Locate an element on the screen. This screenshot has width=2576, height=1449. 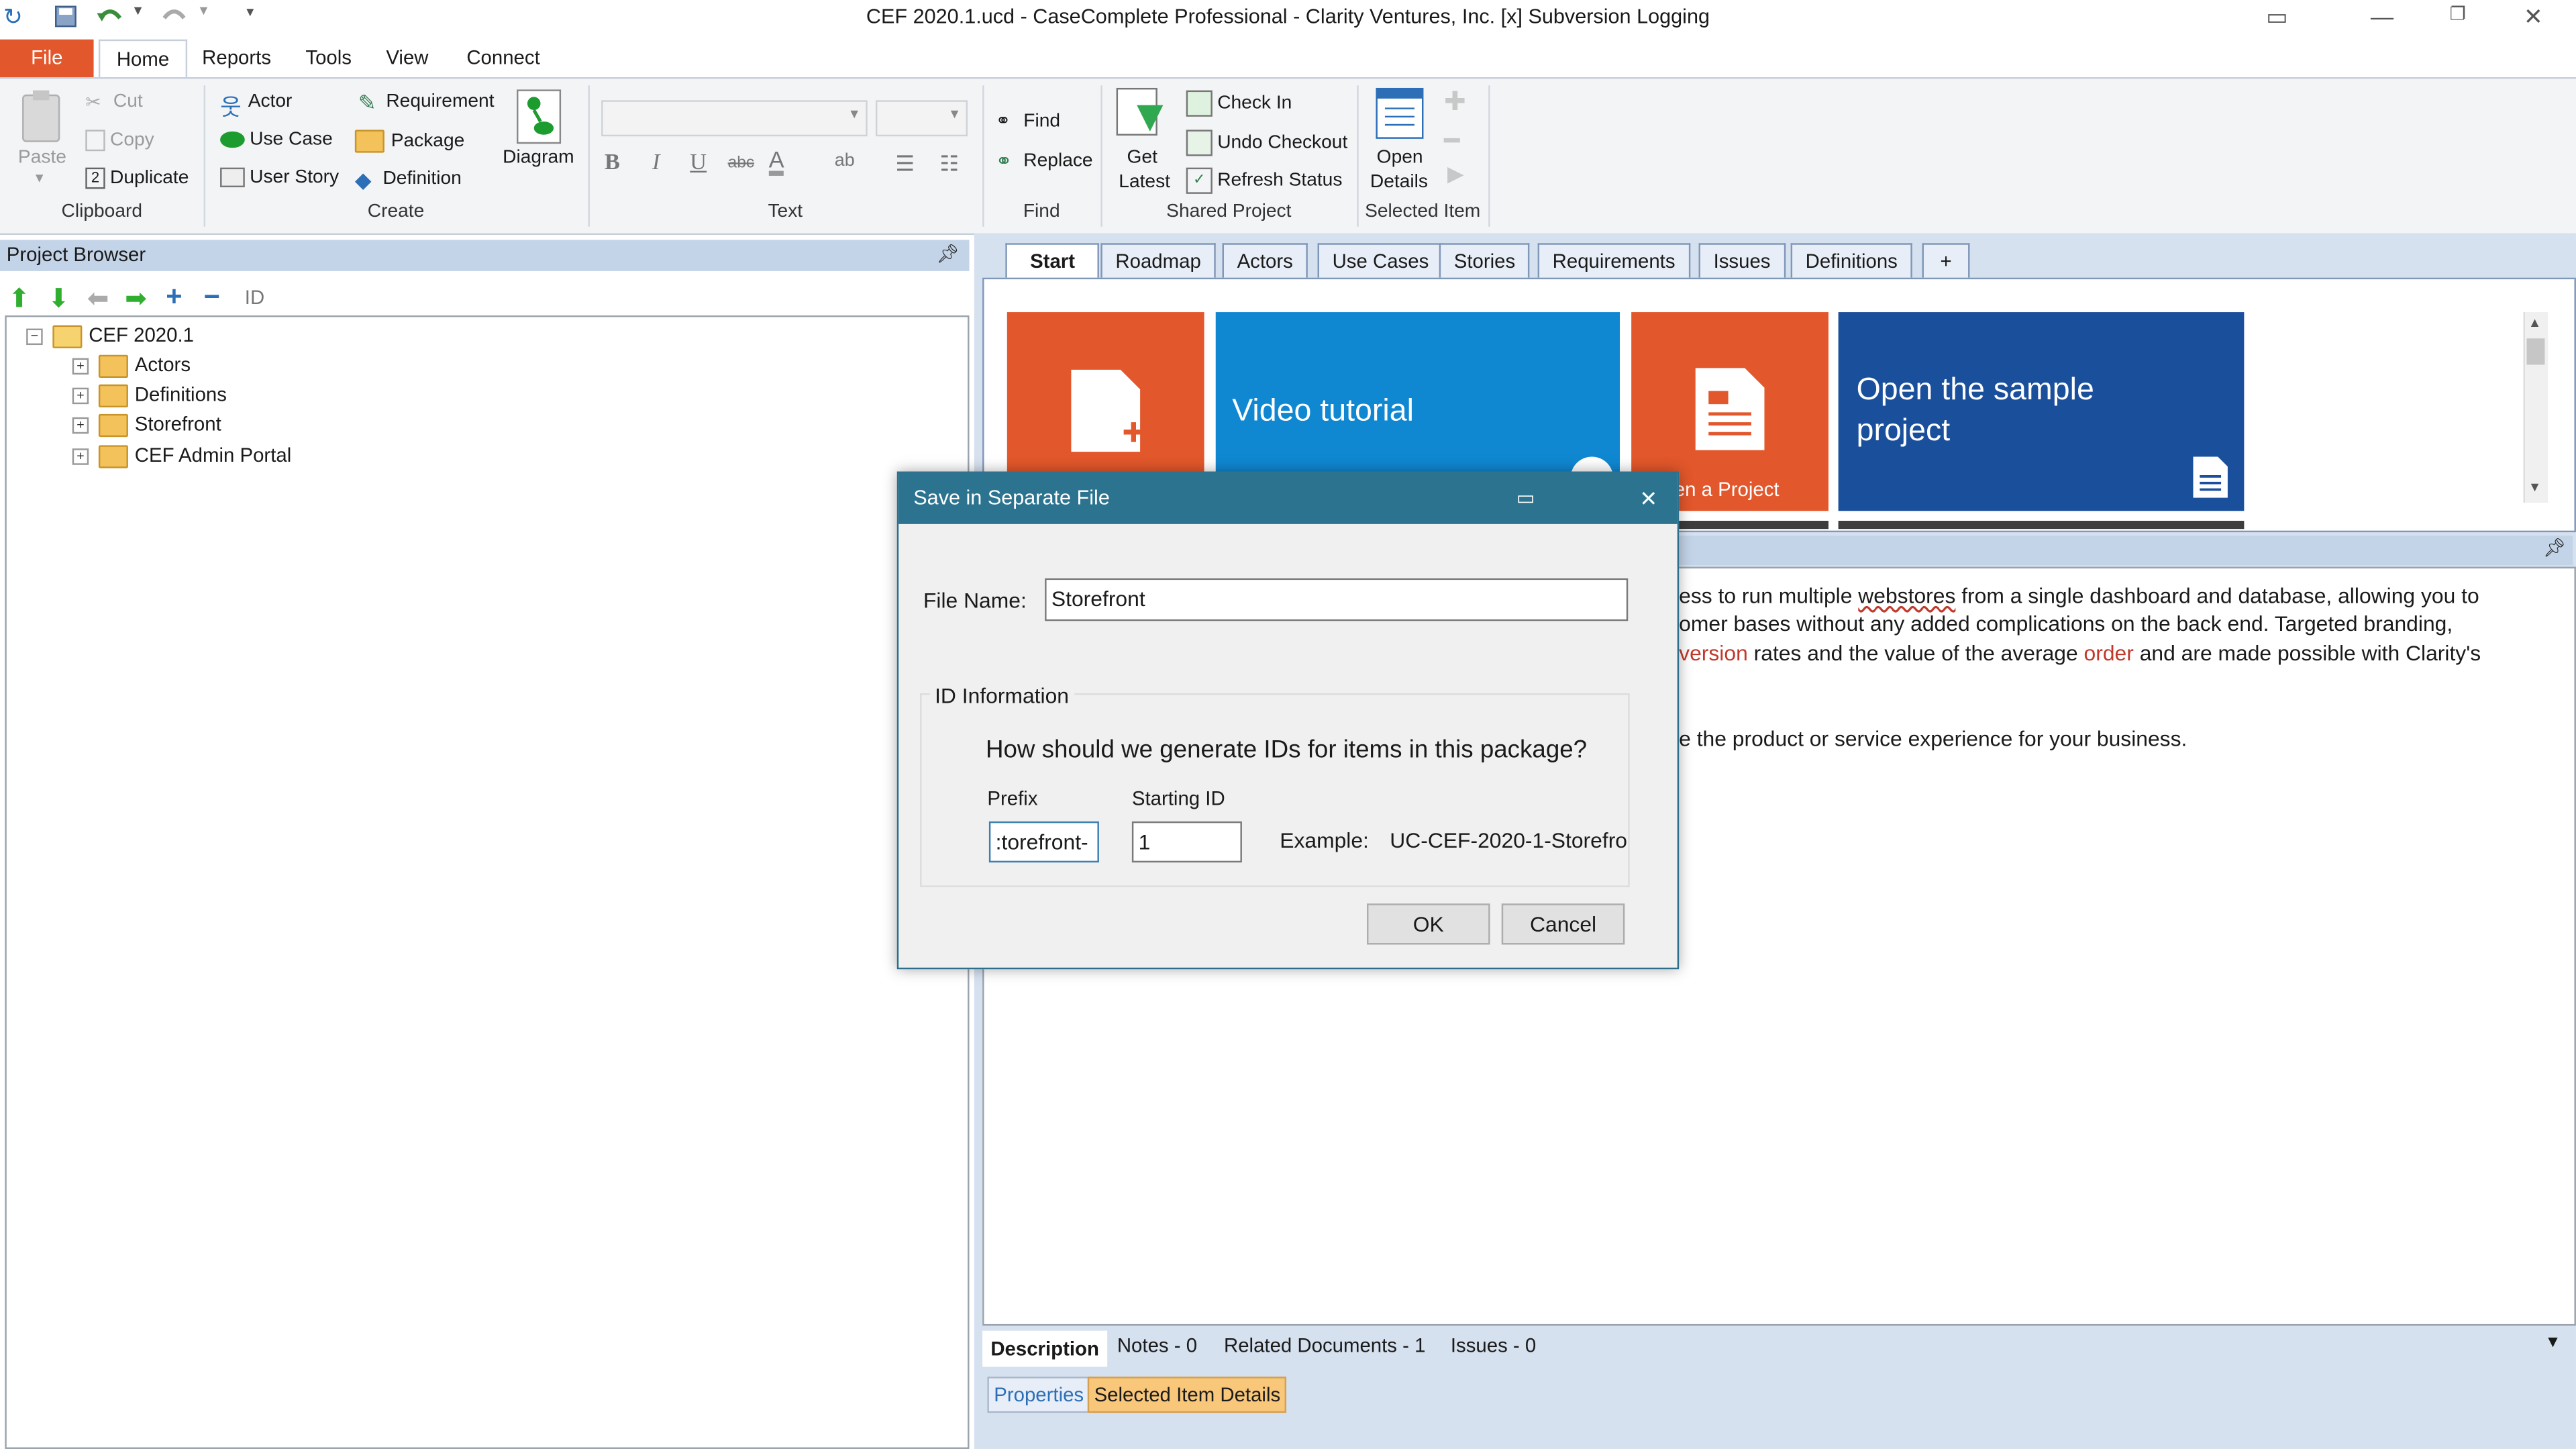
paste-icon is located at coordinates (42, 116).